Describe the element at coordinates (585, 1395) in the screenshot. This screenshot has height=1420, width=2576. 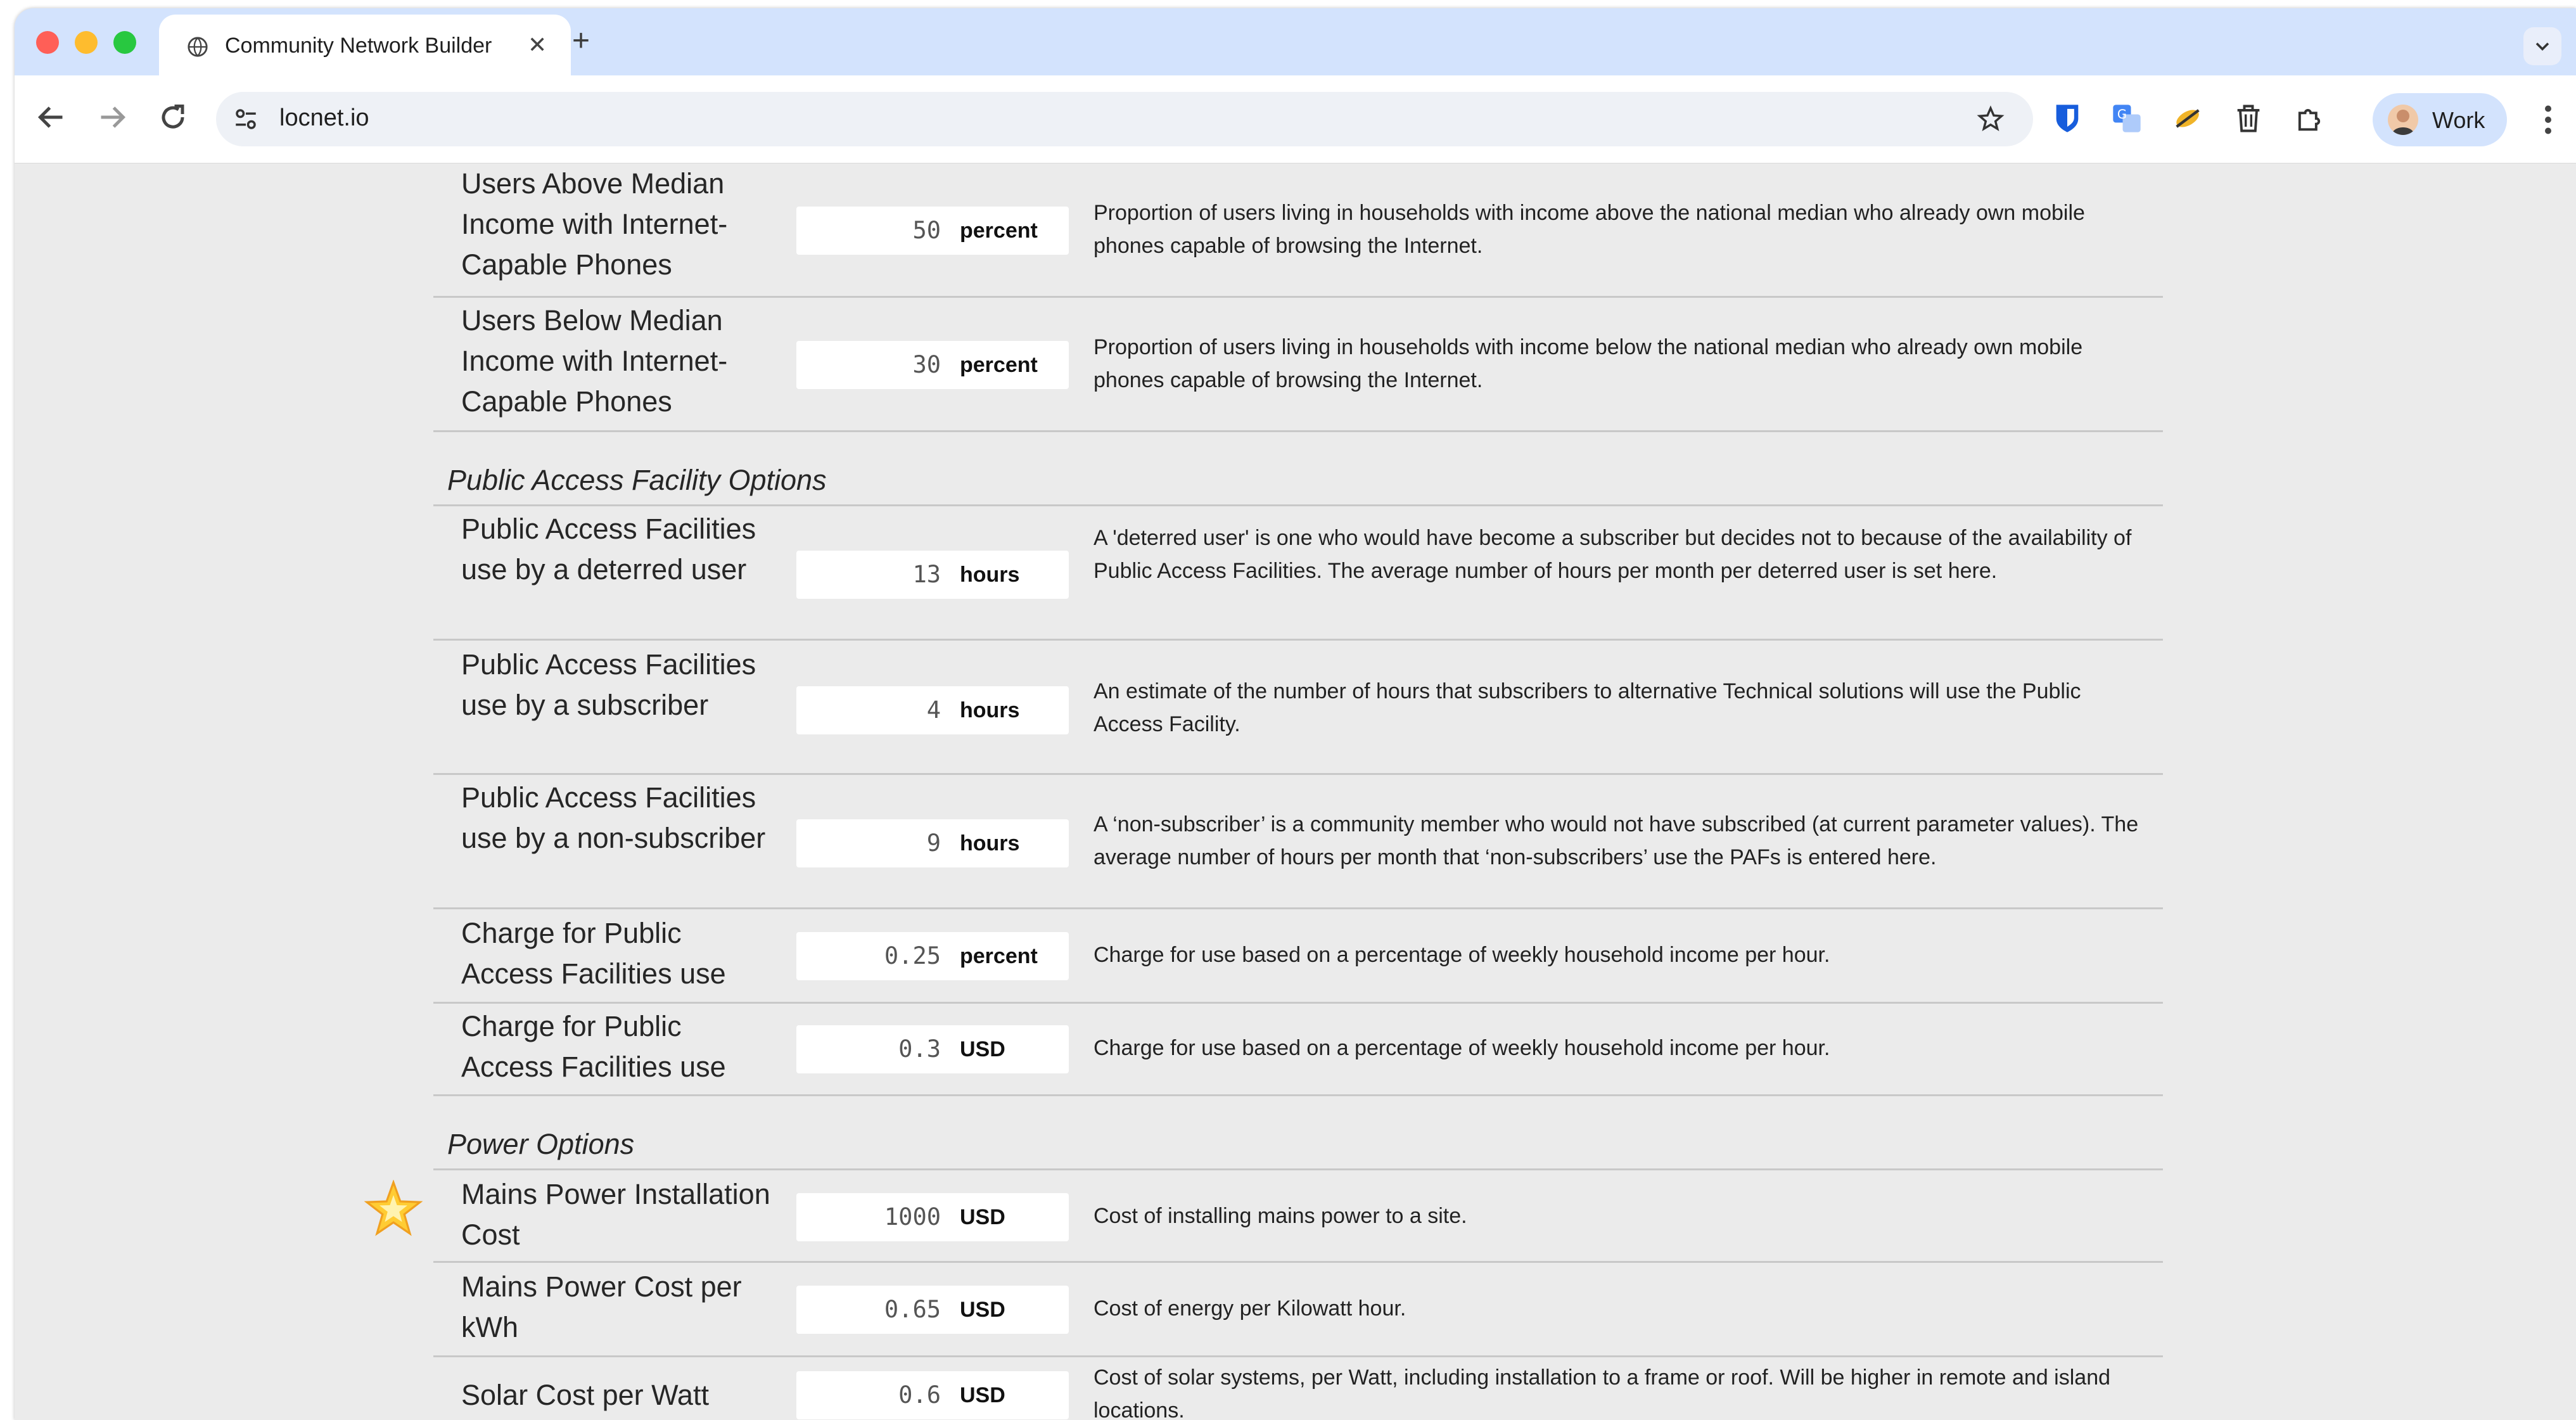
I see `parameter-name: Solar Cost per Watt` at that location.